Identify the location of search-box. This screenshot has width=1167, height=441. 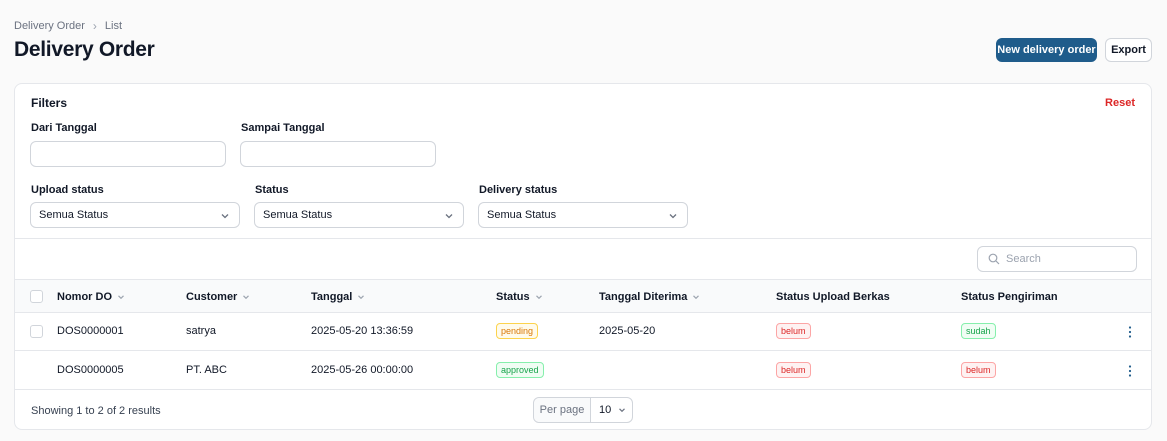
(1057, 259).